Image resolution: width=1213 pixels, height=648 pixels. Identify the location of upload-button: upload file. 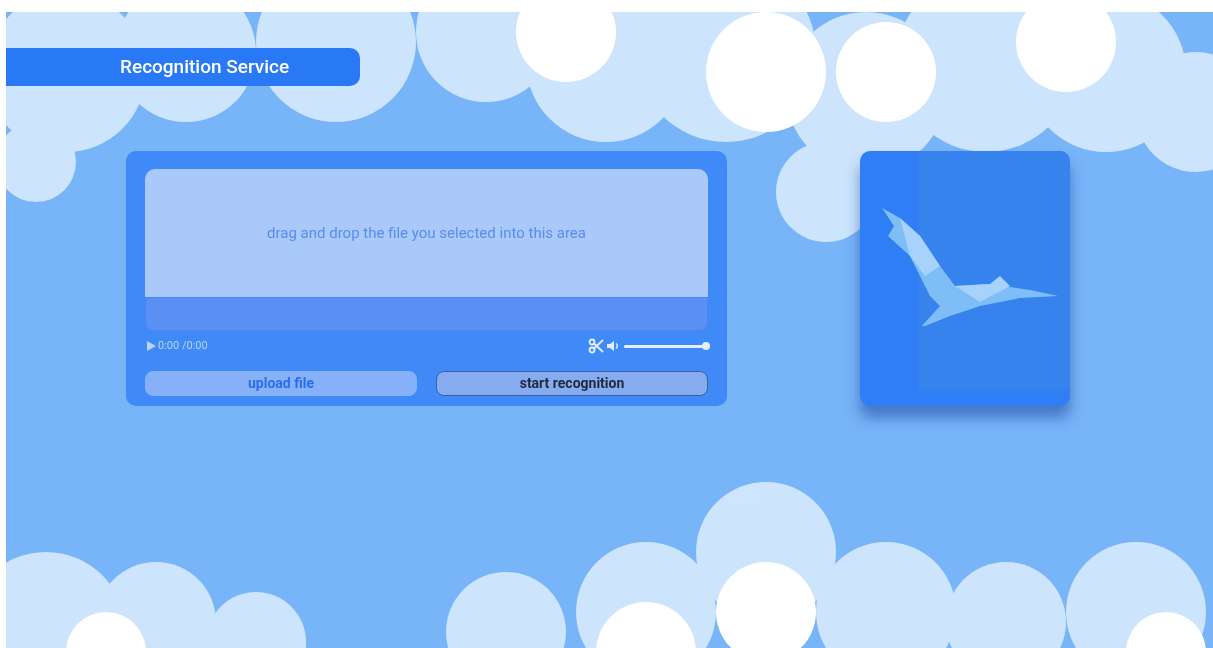
(281, 383).